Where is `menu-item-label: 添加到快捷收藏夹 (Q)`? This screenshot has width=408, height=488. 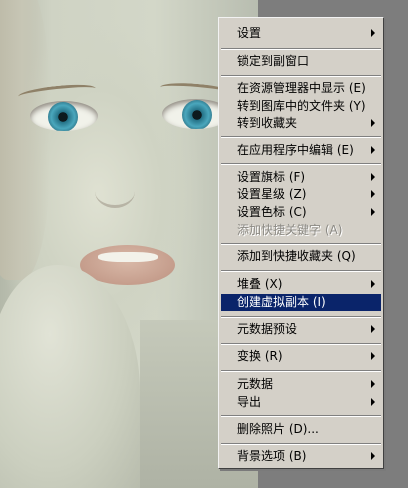 menu-item-label: 添加到快捷收藏夹 (Q) is located at coordinates (296, 256).